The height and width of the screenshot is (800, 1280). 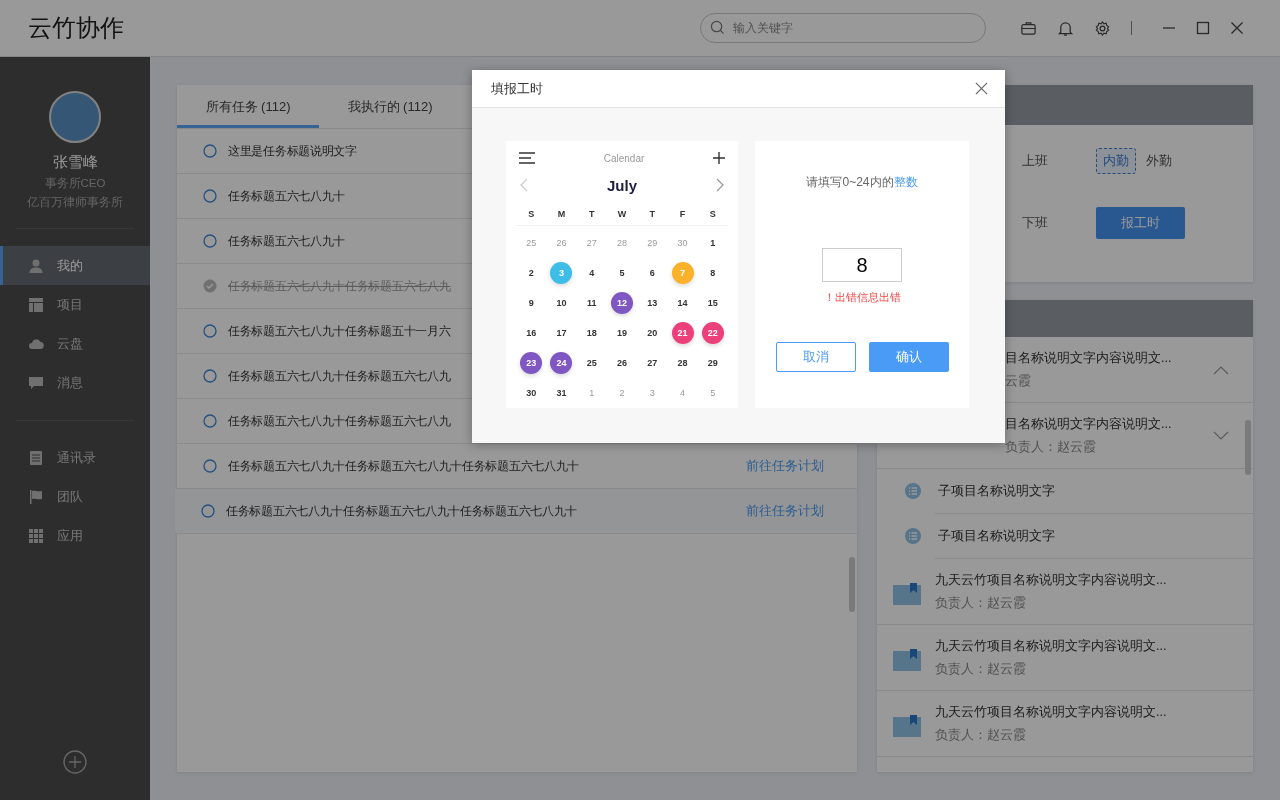 What do you see at coordinates (75, 162) in the screenshot?
I see `user-name: 张雪峰` at bounding box center [75, 162].